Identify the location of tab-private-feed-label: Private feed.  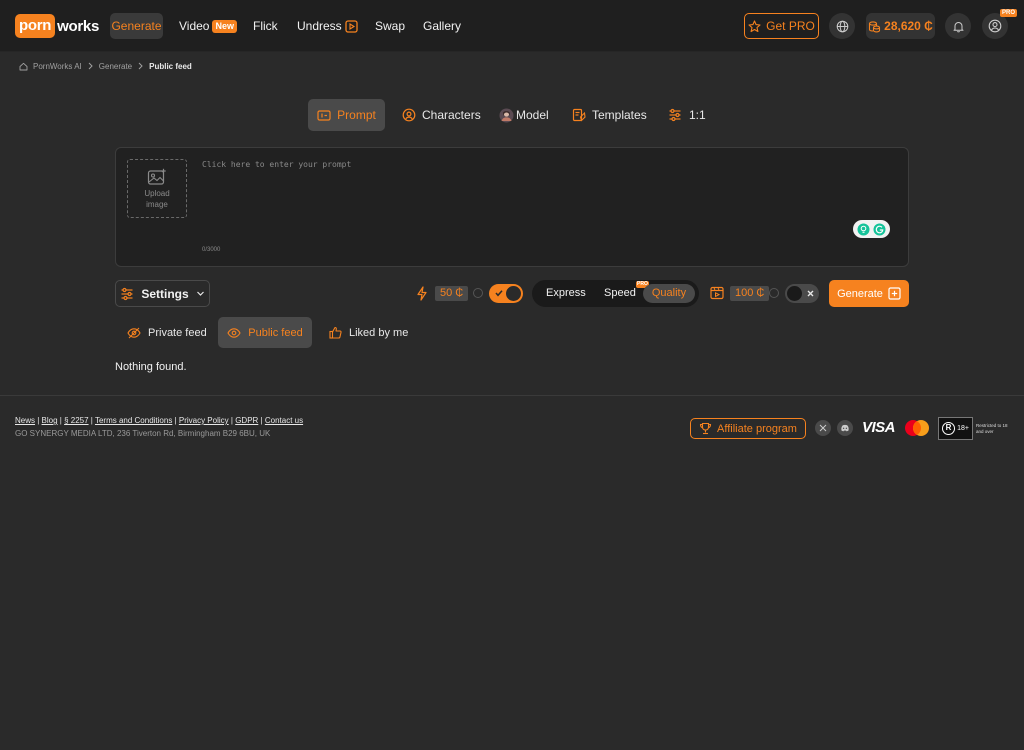
(177, 332).